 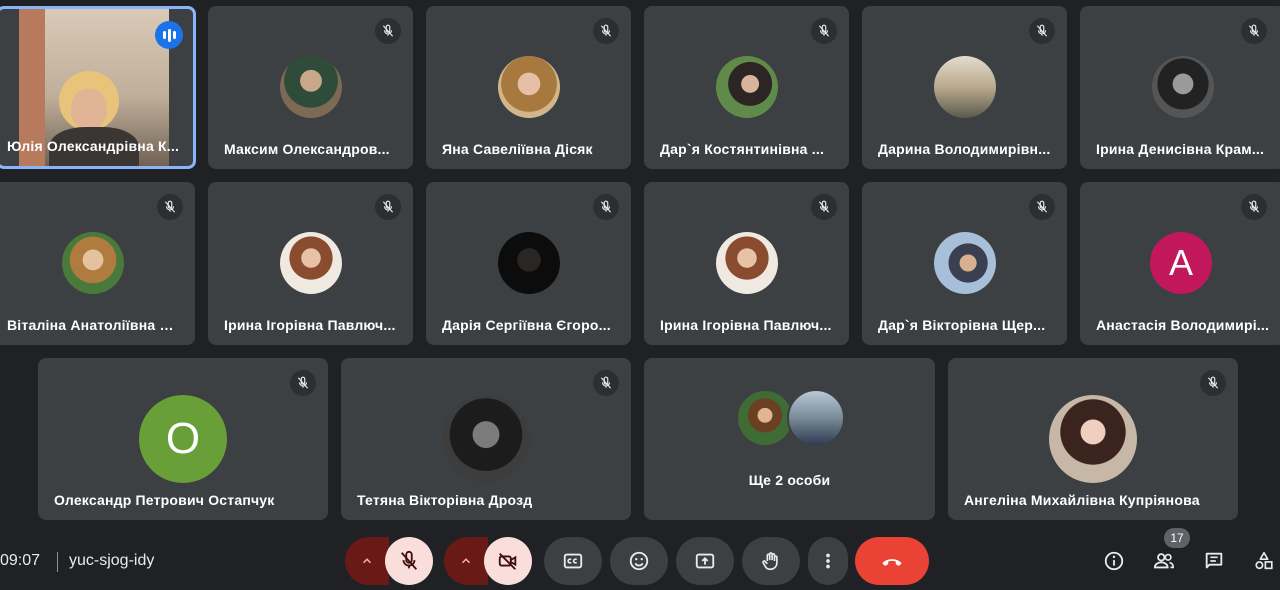 What do you see at coordinates (111, 561) in the screenshot?
I see `meeting-code: yuc-sjog-idy` at bounding box center [111, 561].